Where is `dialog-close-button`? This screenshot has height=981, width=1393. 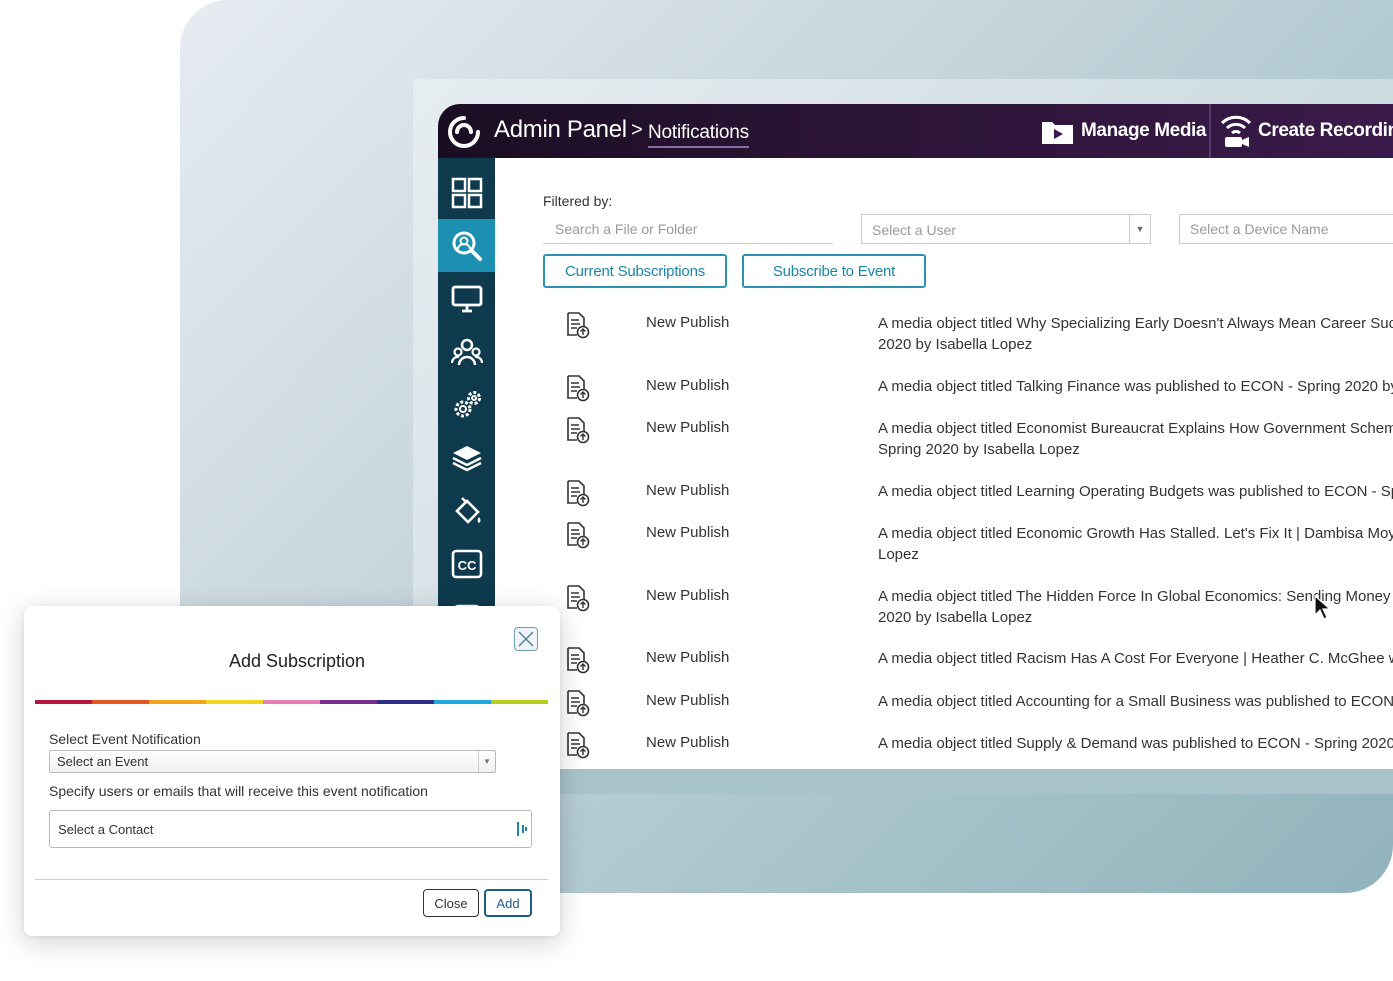 dialog-close-button is located at coordinates (526, 639).